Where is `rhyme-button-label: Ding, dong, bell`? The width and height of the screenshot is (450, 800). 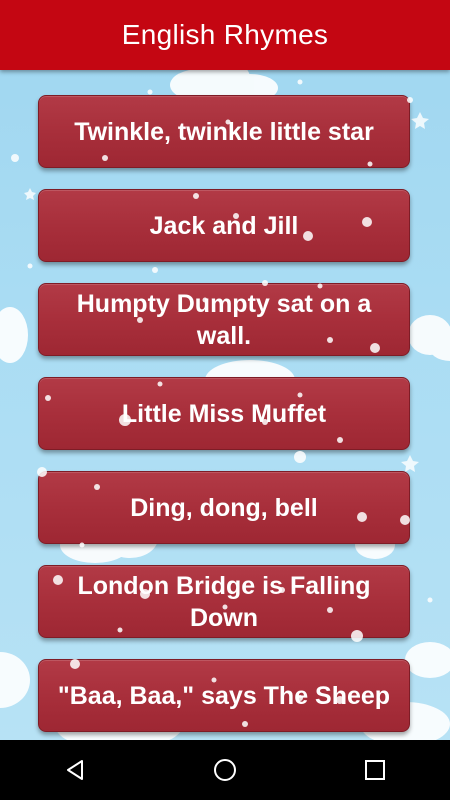 rhyme-button-label: Ding, dong, bell is located at coordinates (224, 507).